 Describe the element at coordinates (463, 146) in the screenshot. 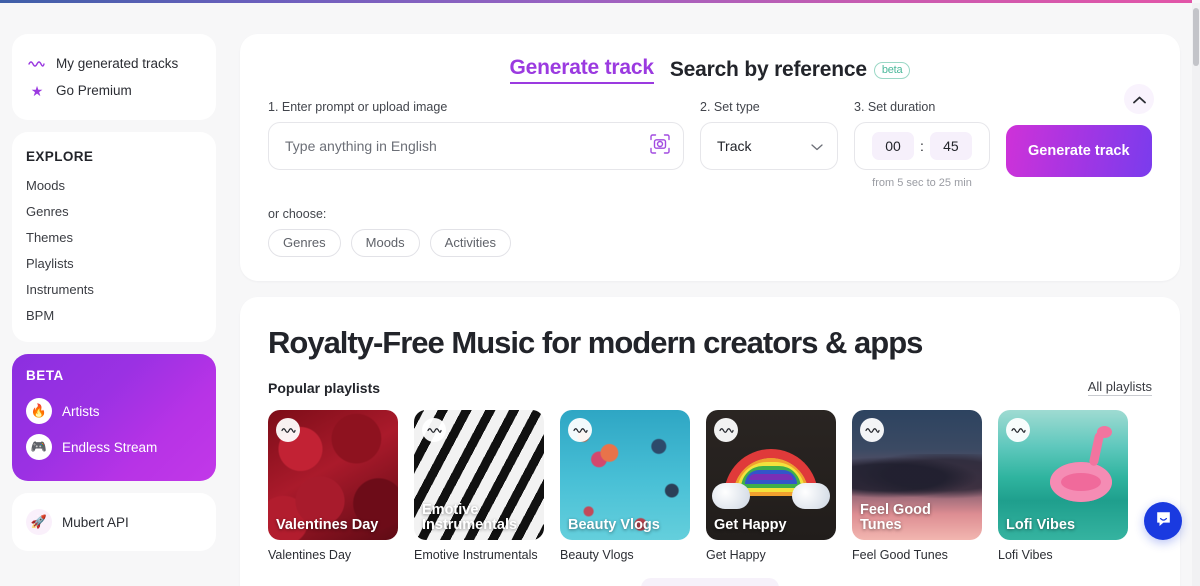

I see `prompt-input` at that location.